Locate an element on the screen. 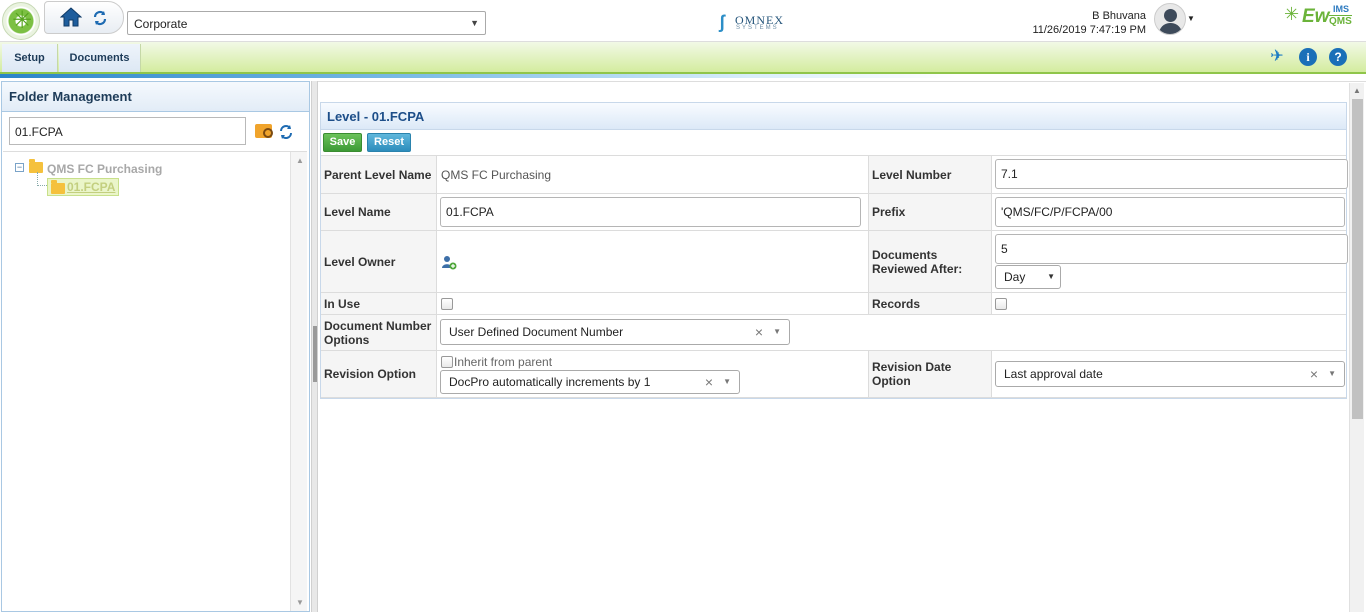 This screenshot has width=1366, height=613. parent-level-name-label: Parent Level Name is located at coordinates (378, 174).